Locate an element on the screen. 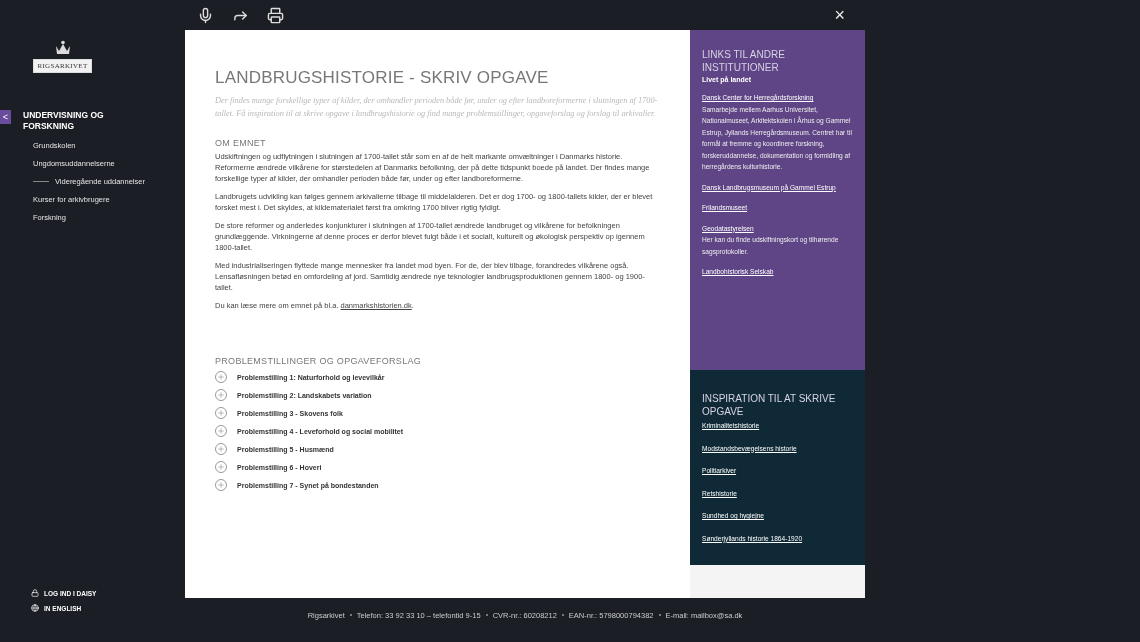 Image resolution: width=1140 pixels, height=642 pixels. print-icon is located at coordinates (275, 15).